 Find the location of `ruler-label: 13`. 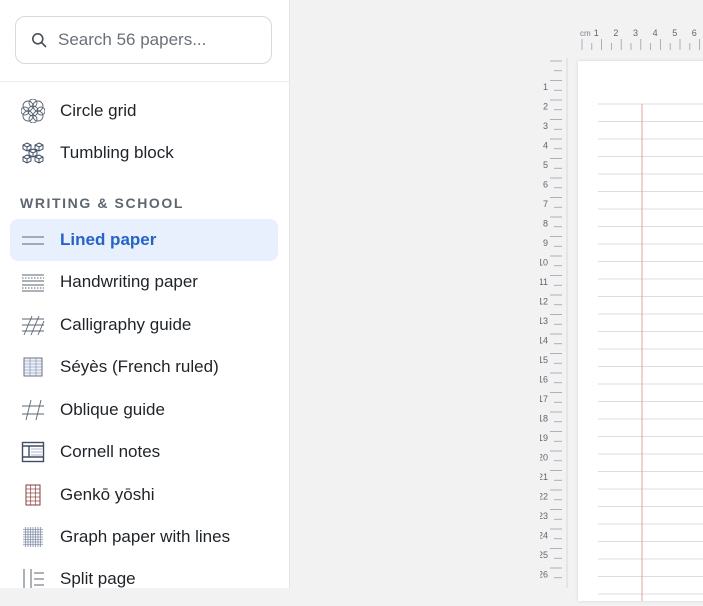

ruler-label: 13 is located at coordinates (544, 321).